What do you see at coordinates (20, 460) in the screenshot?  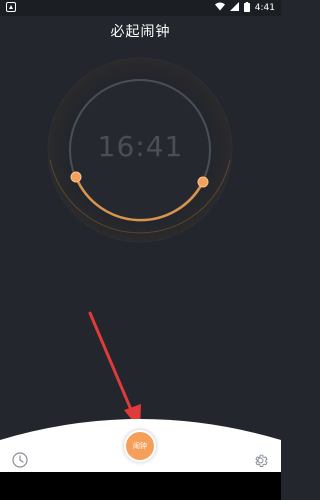 I see `clock-icon` at bounding box center [20, 460].